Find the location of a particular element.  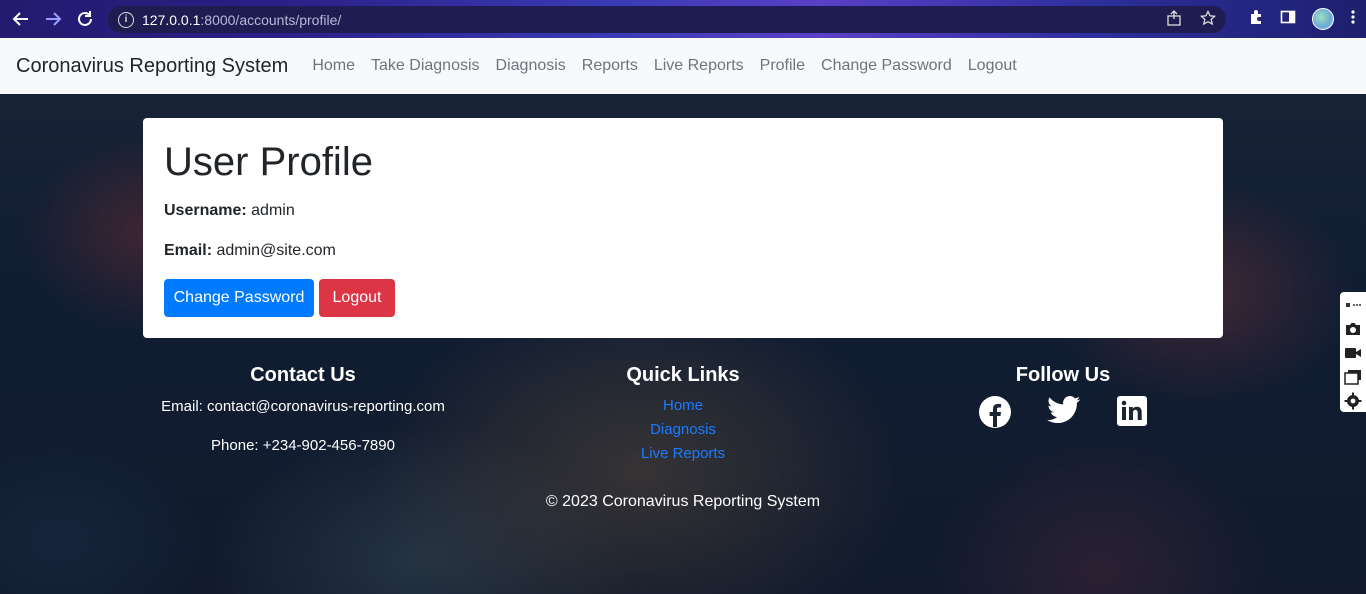

email-label: Email: is located at coordinates (188, 250).